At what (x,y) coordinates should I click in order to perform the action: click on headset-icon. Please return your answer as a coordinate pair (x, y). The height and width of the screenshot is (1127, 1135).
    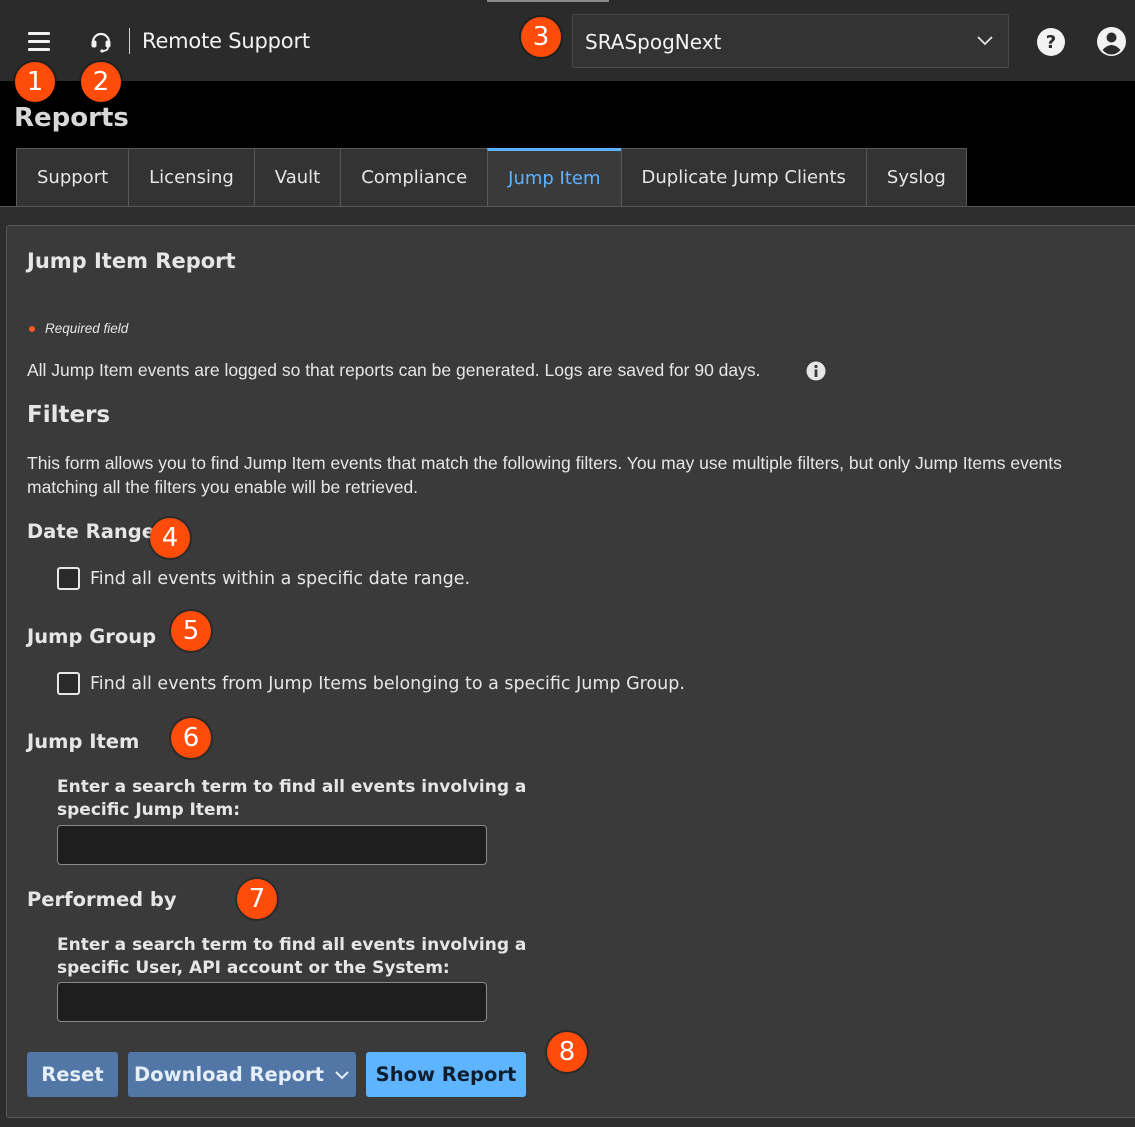
    Looking at the image, I should click on (101, 42).